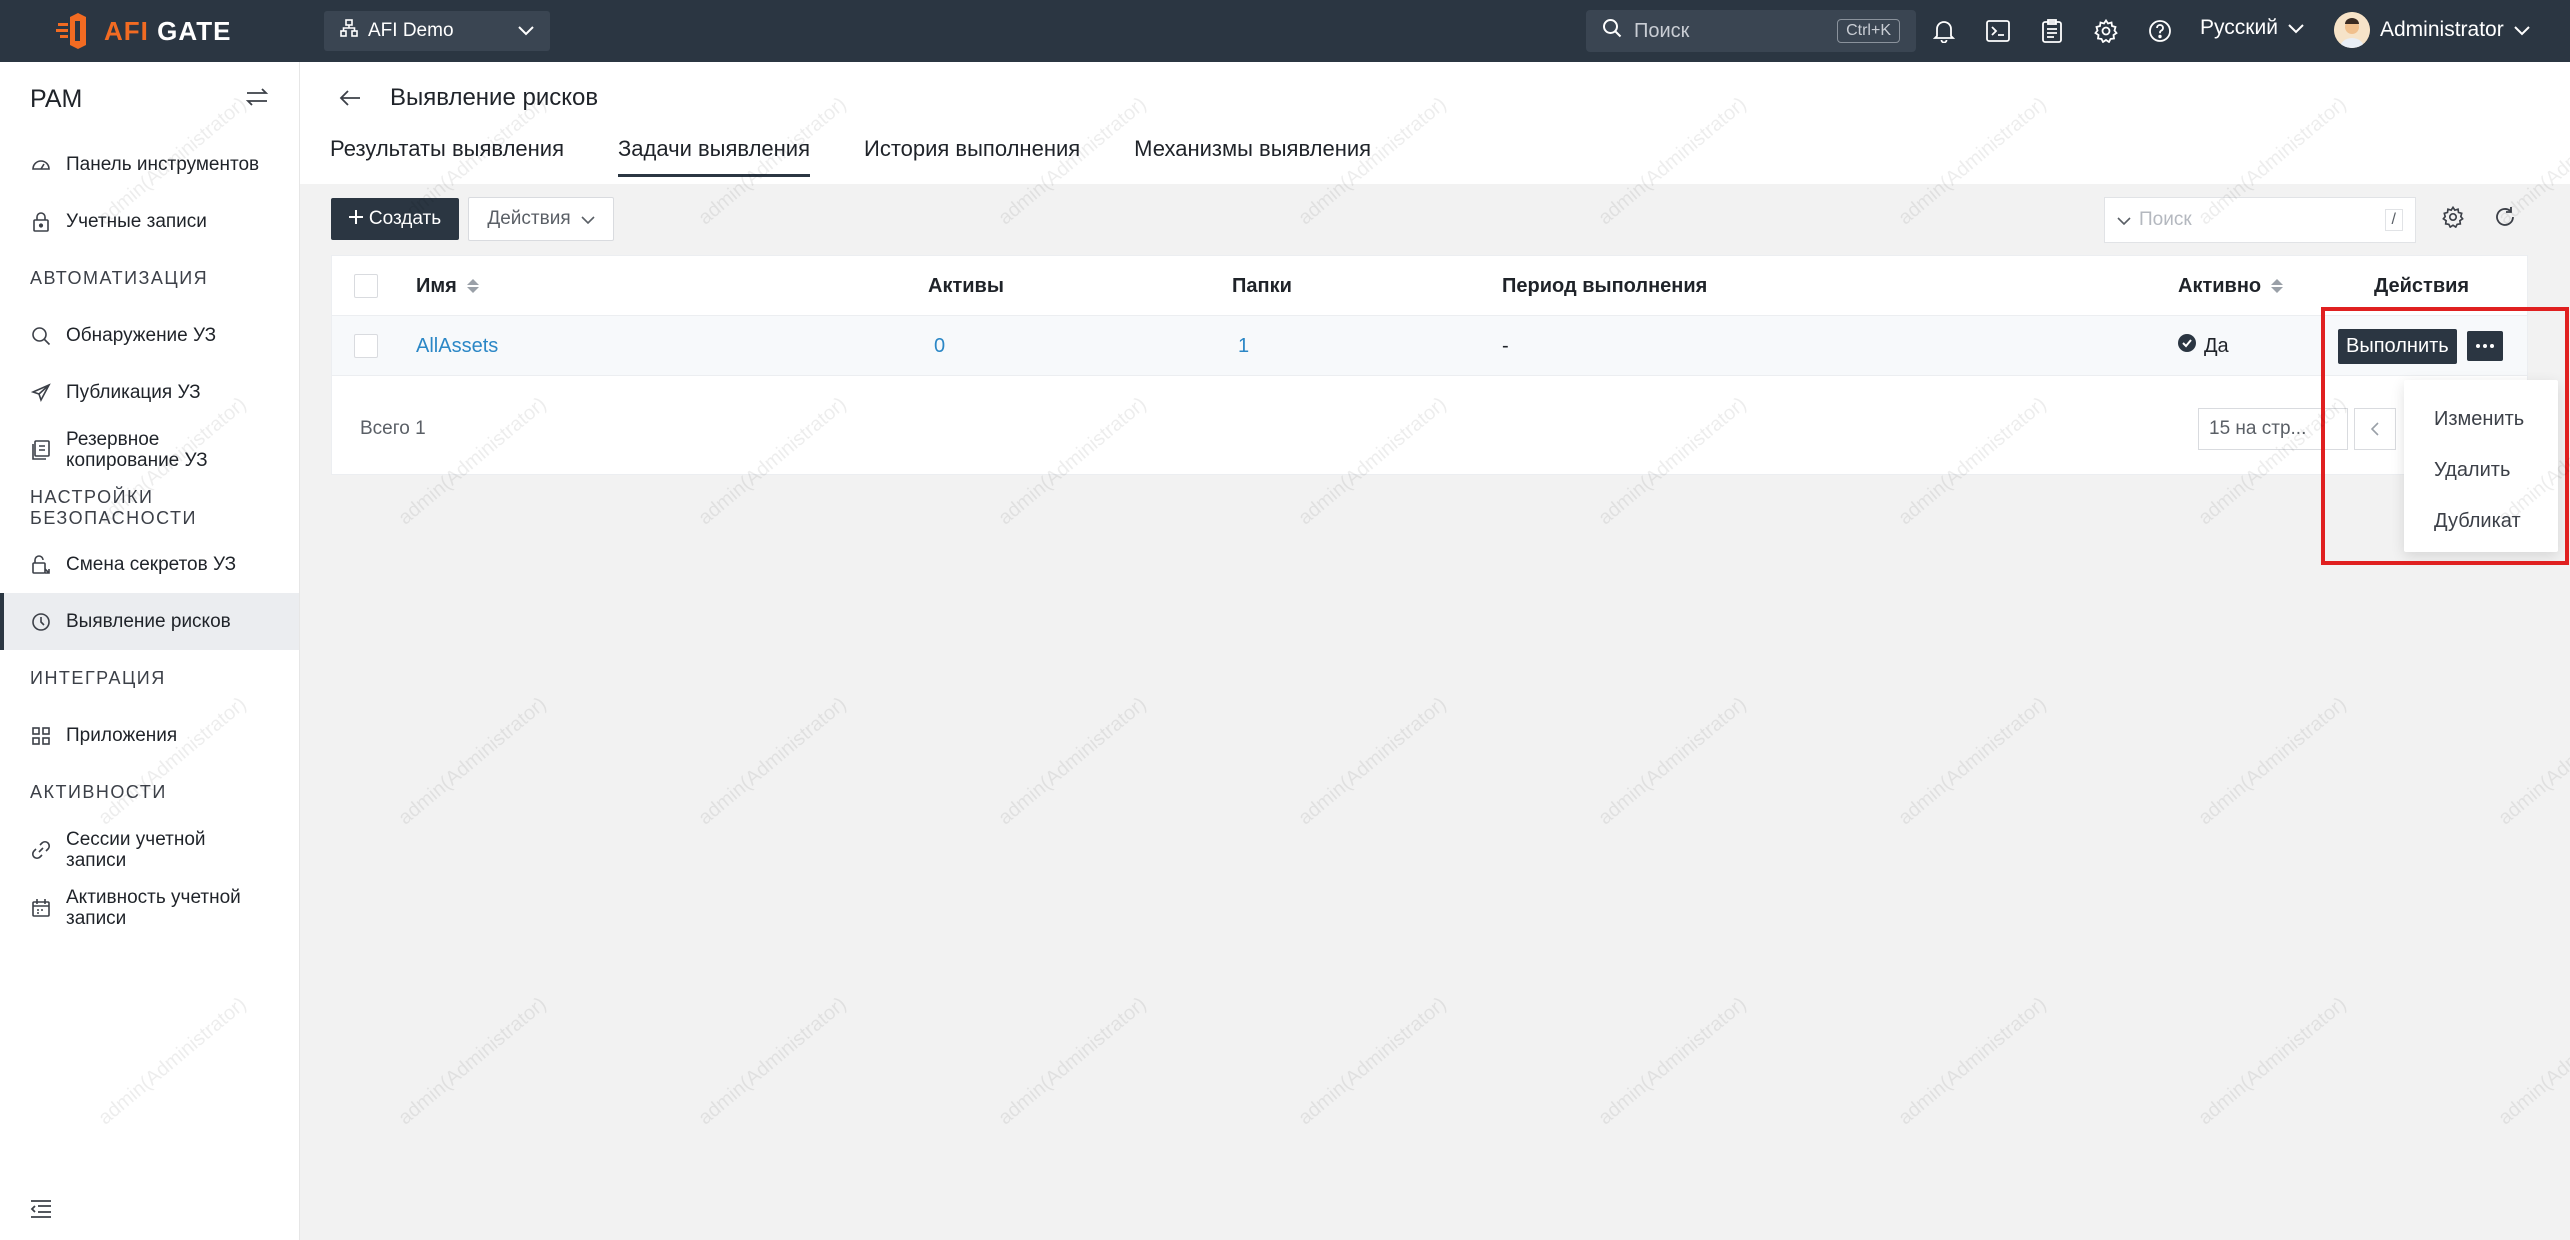 This screenshot has height=1240, width=2570. Describe the element at coordinates (41, 736) in the screenshot. I see `apps-icon` at that location.